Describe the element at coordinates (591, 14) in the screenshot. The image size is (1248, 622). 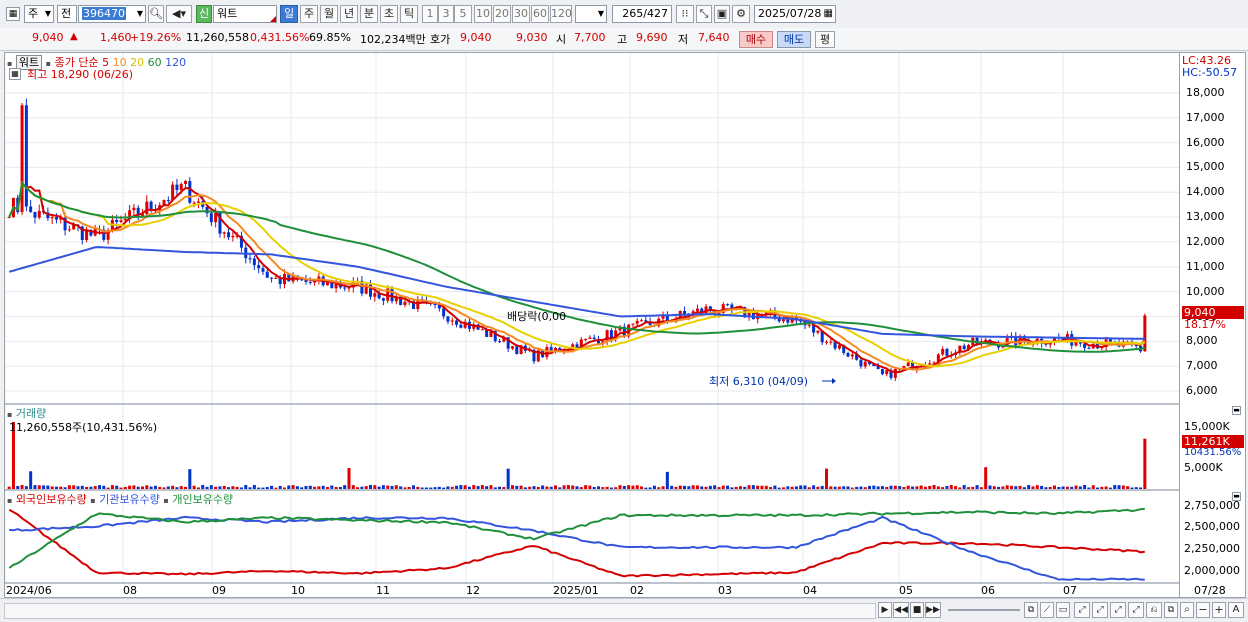
I see `interval-custom-select: ▼` at that location.